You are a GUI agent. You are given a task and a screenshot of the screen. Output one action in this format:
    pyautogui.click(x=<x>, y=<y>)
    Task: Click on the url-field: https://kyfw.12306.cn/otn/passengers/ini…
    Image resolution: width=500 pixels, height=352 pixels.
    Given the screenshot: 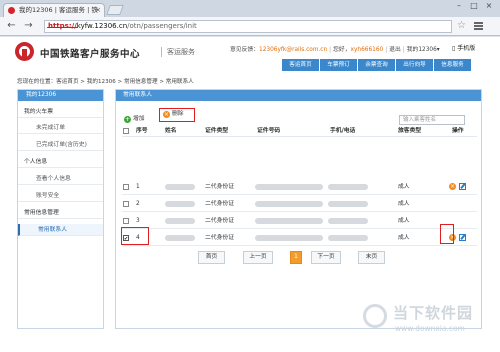 What is the action you would take?
    pyautogui.click(x=248, y=26)
    